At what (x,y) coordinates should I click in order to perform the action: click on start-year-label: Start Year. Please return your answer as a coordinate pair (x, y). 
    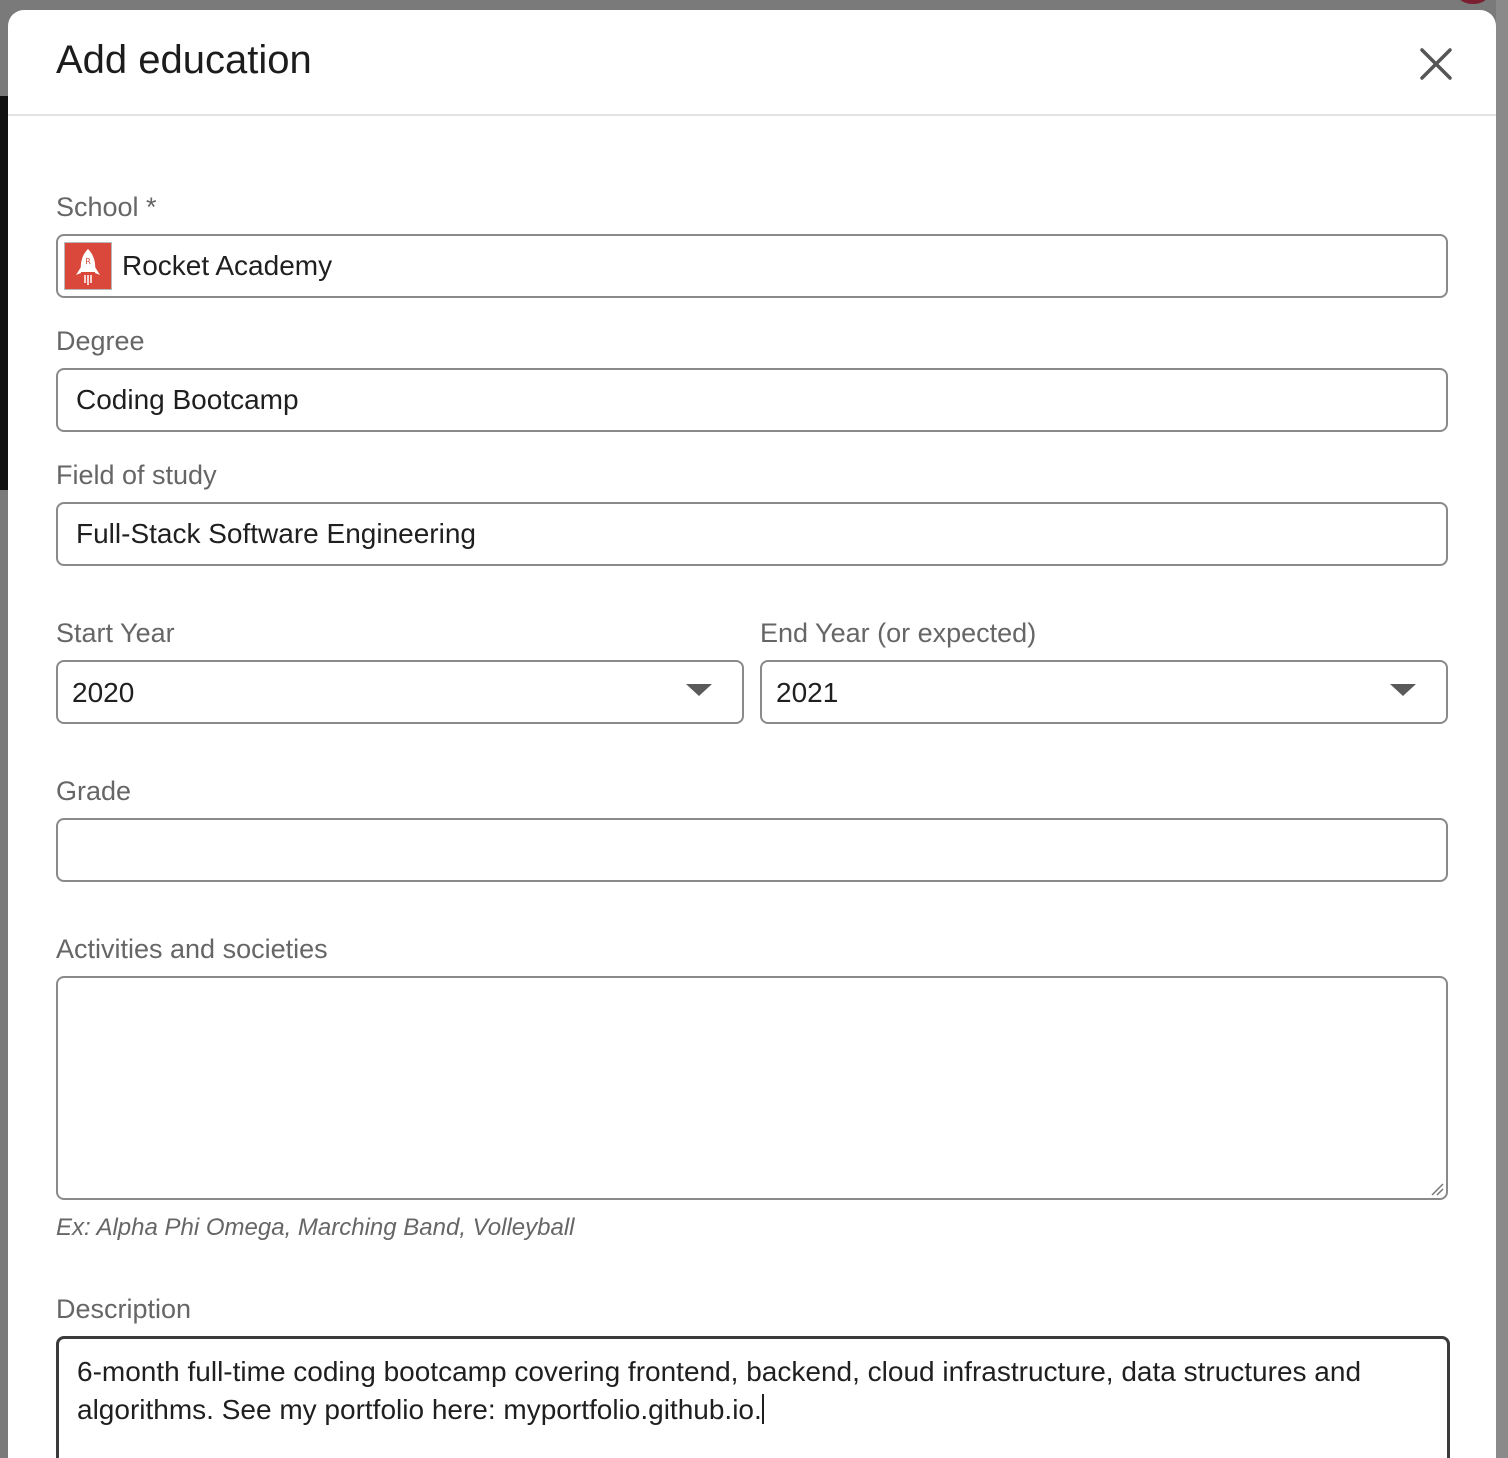
    Looking at the image, I should click on (115, 633).